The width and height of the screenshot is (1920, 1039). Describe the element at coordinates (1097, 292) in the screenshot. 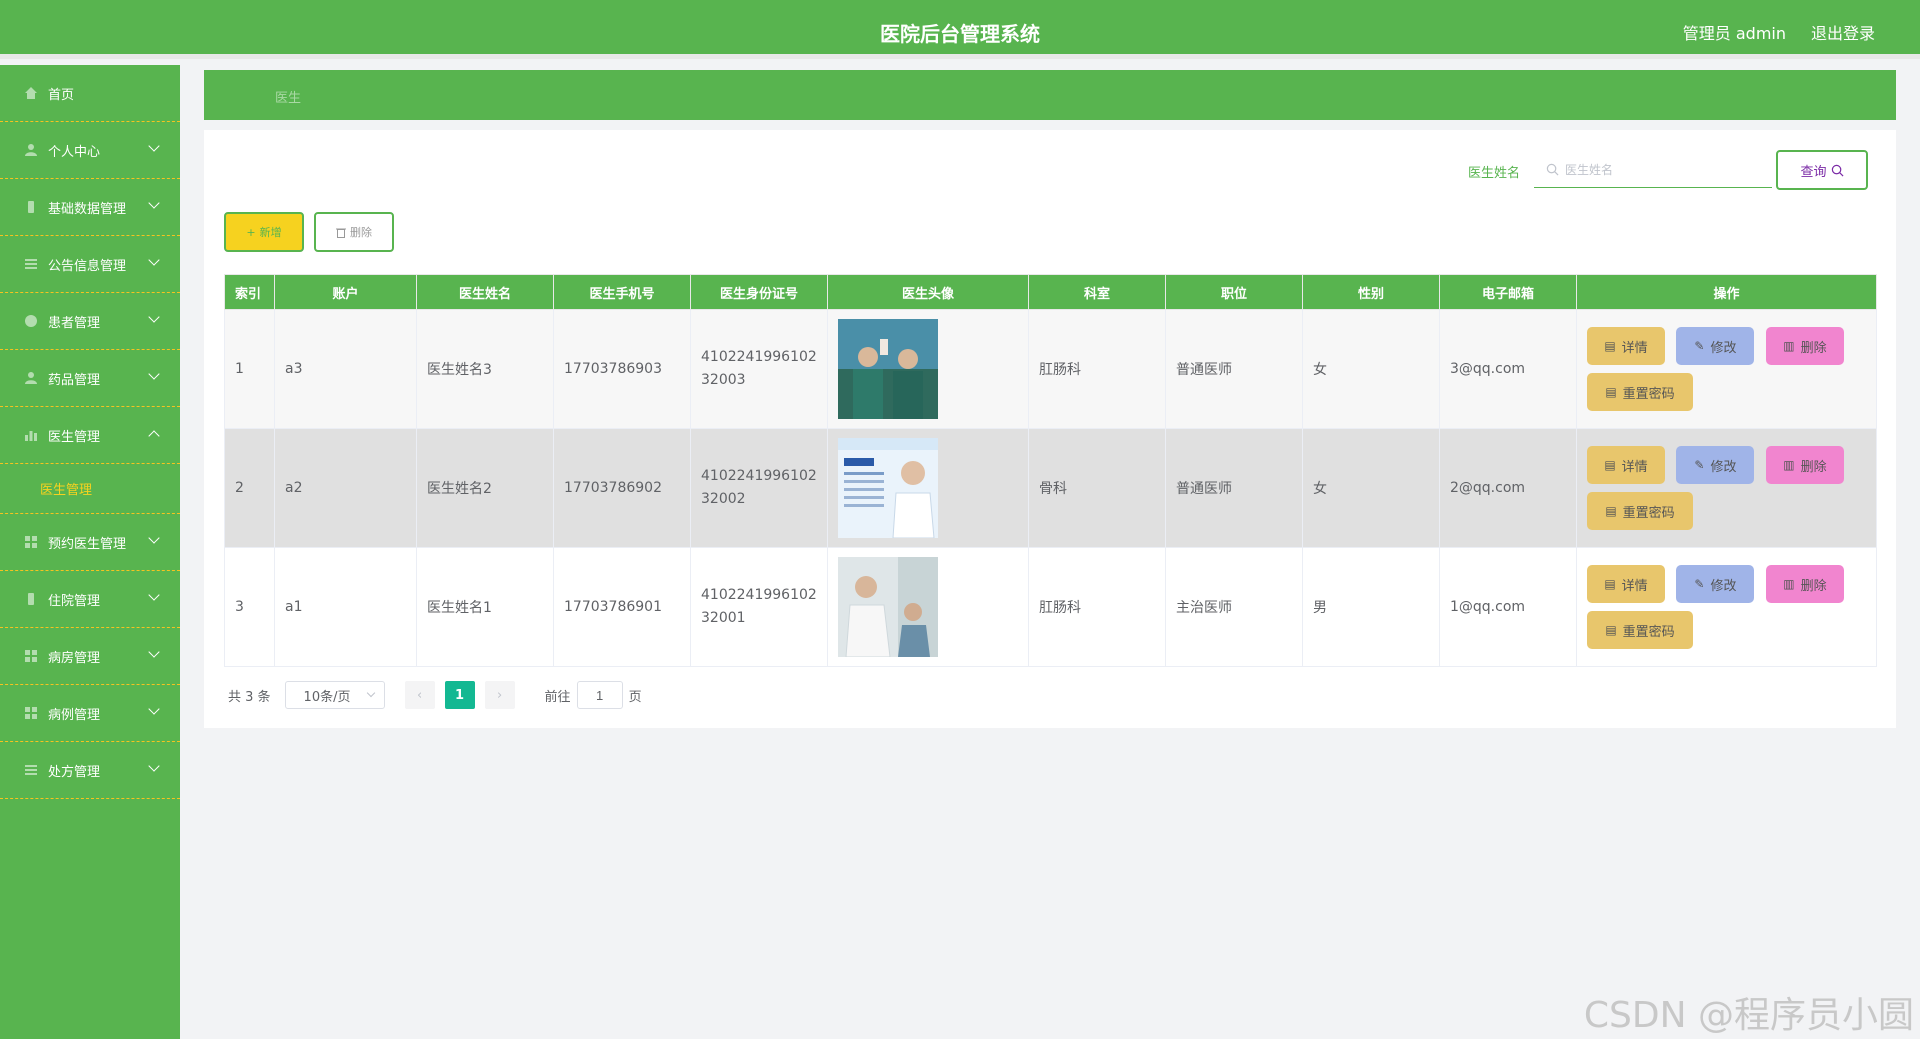

I see `column-header: 科室` at that location.